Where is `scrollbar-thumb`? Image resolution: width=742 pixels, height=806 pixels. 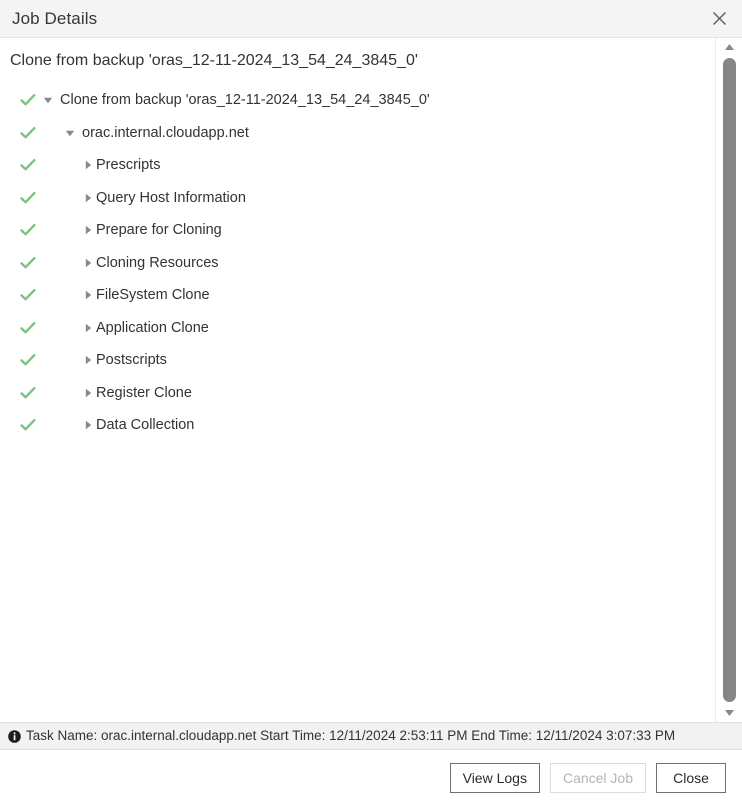
scrollbar-thumb is located at coordinates (729, 380).